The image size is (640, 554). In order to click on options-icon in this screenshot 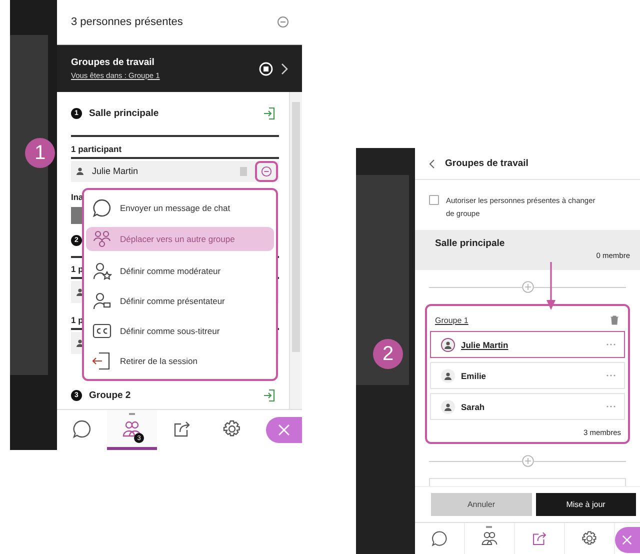, I will do `click(266, 171)`.